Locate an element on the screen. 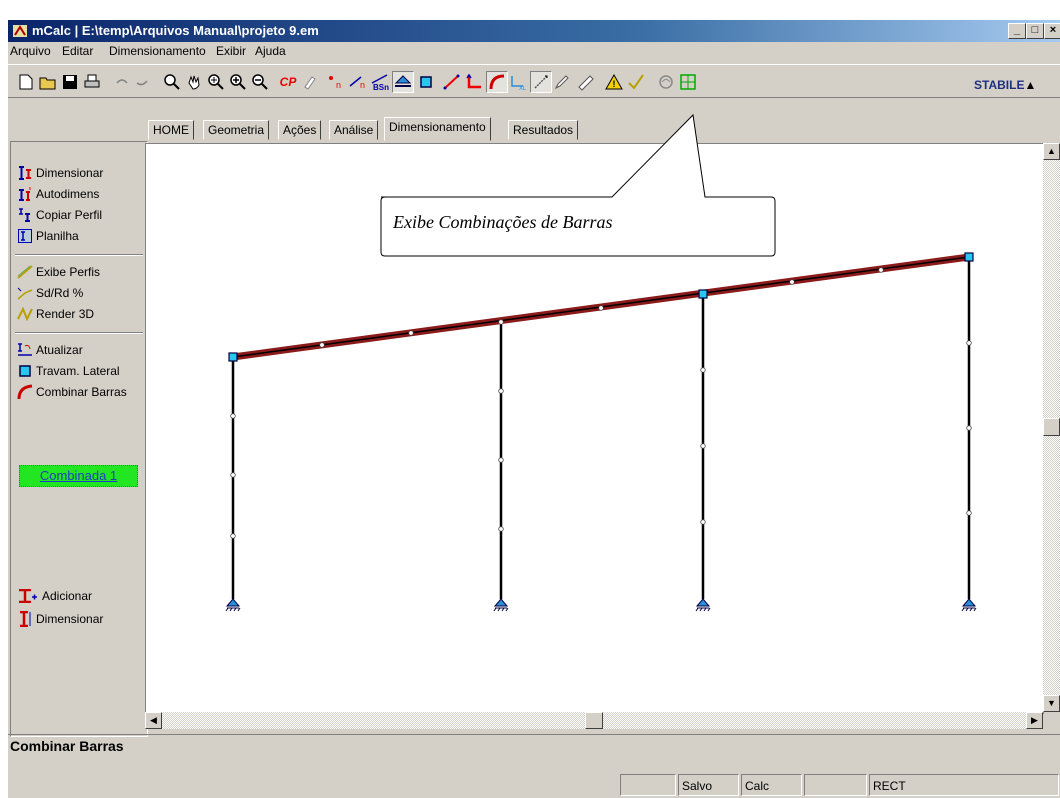  callout-shape is located at coordinates (578, 185).